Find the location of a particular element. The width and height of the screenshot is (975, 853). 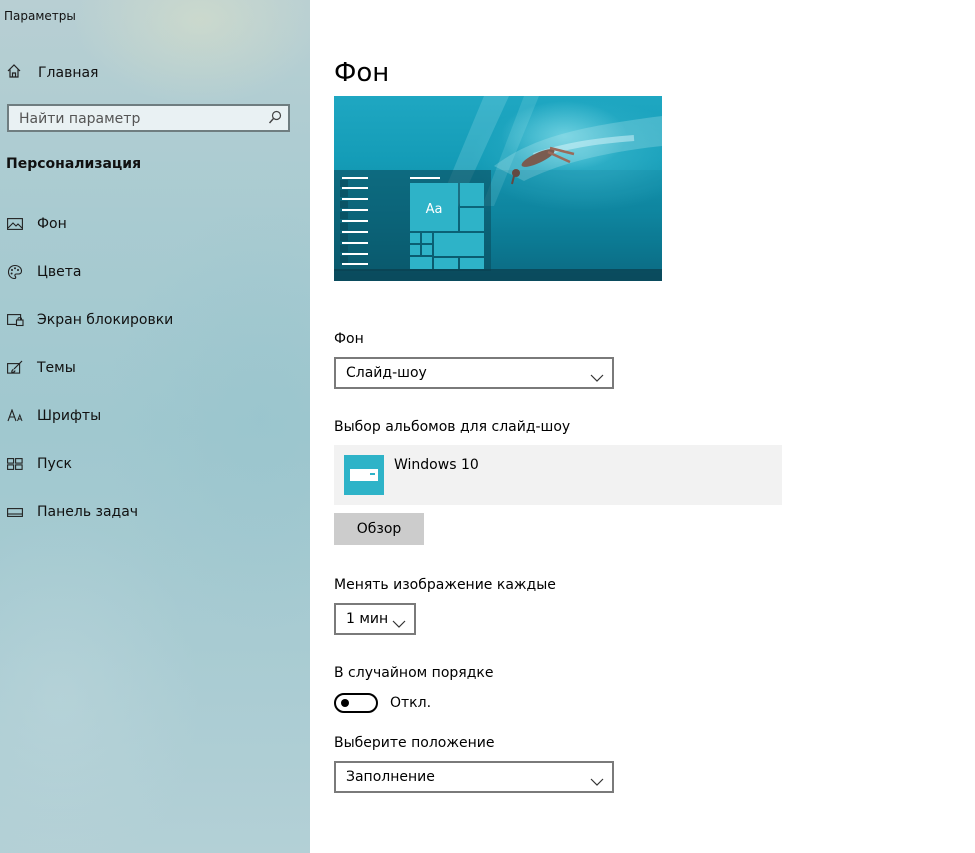

search-placeholder: Найти параметр is located at coordinates (80, 119).